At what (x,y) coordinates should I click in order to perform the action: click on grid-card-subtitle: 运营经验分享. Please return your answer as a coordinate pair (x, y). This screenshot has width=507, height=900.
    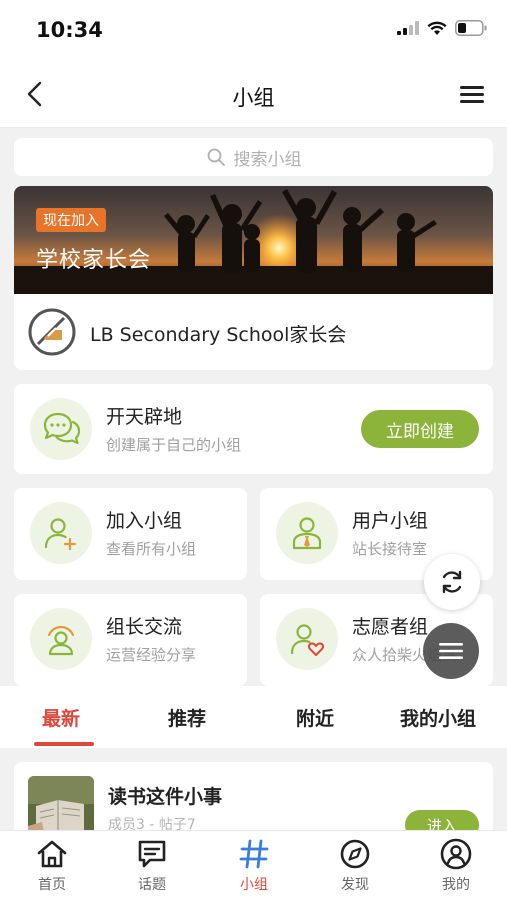
    Looking at the image, I should click on (151, 655).